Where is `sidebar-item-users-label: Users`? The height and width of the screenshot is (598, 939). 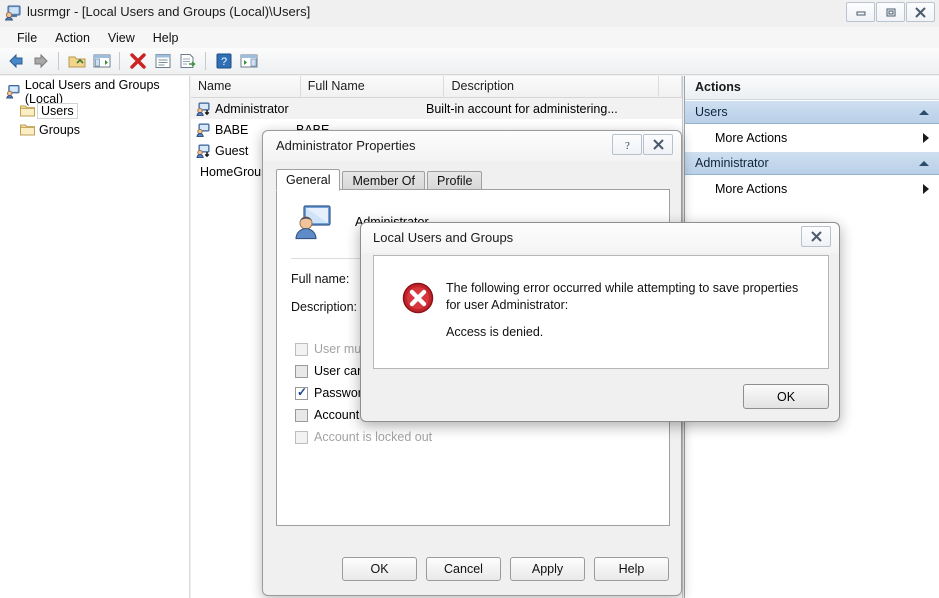
sidebar-item-users-label: Users is located at coordinates (57, 110).